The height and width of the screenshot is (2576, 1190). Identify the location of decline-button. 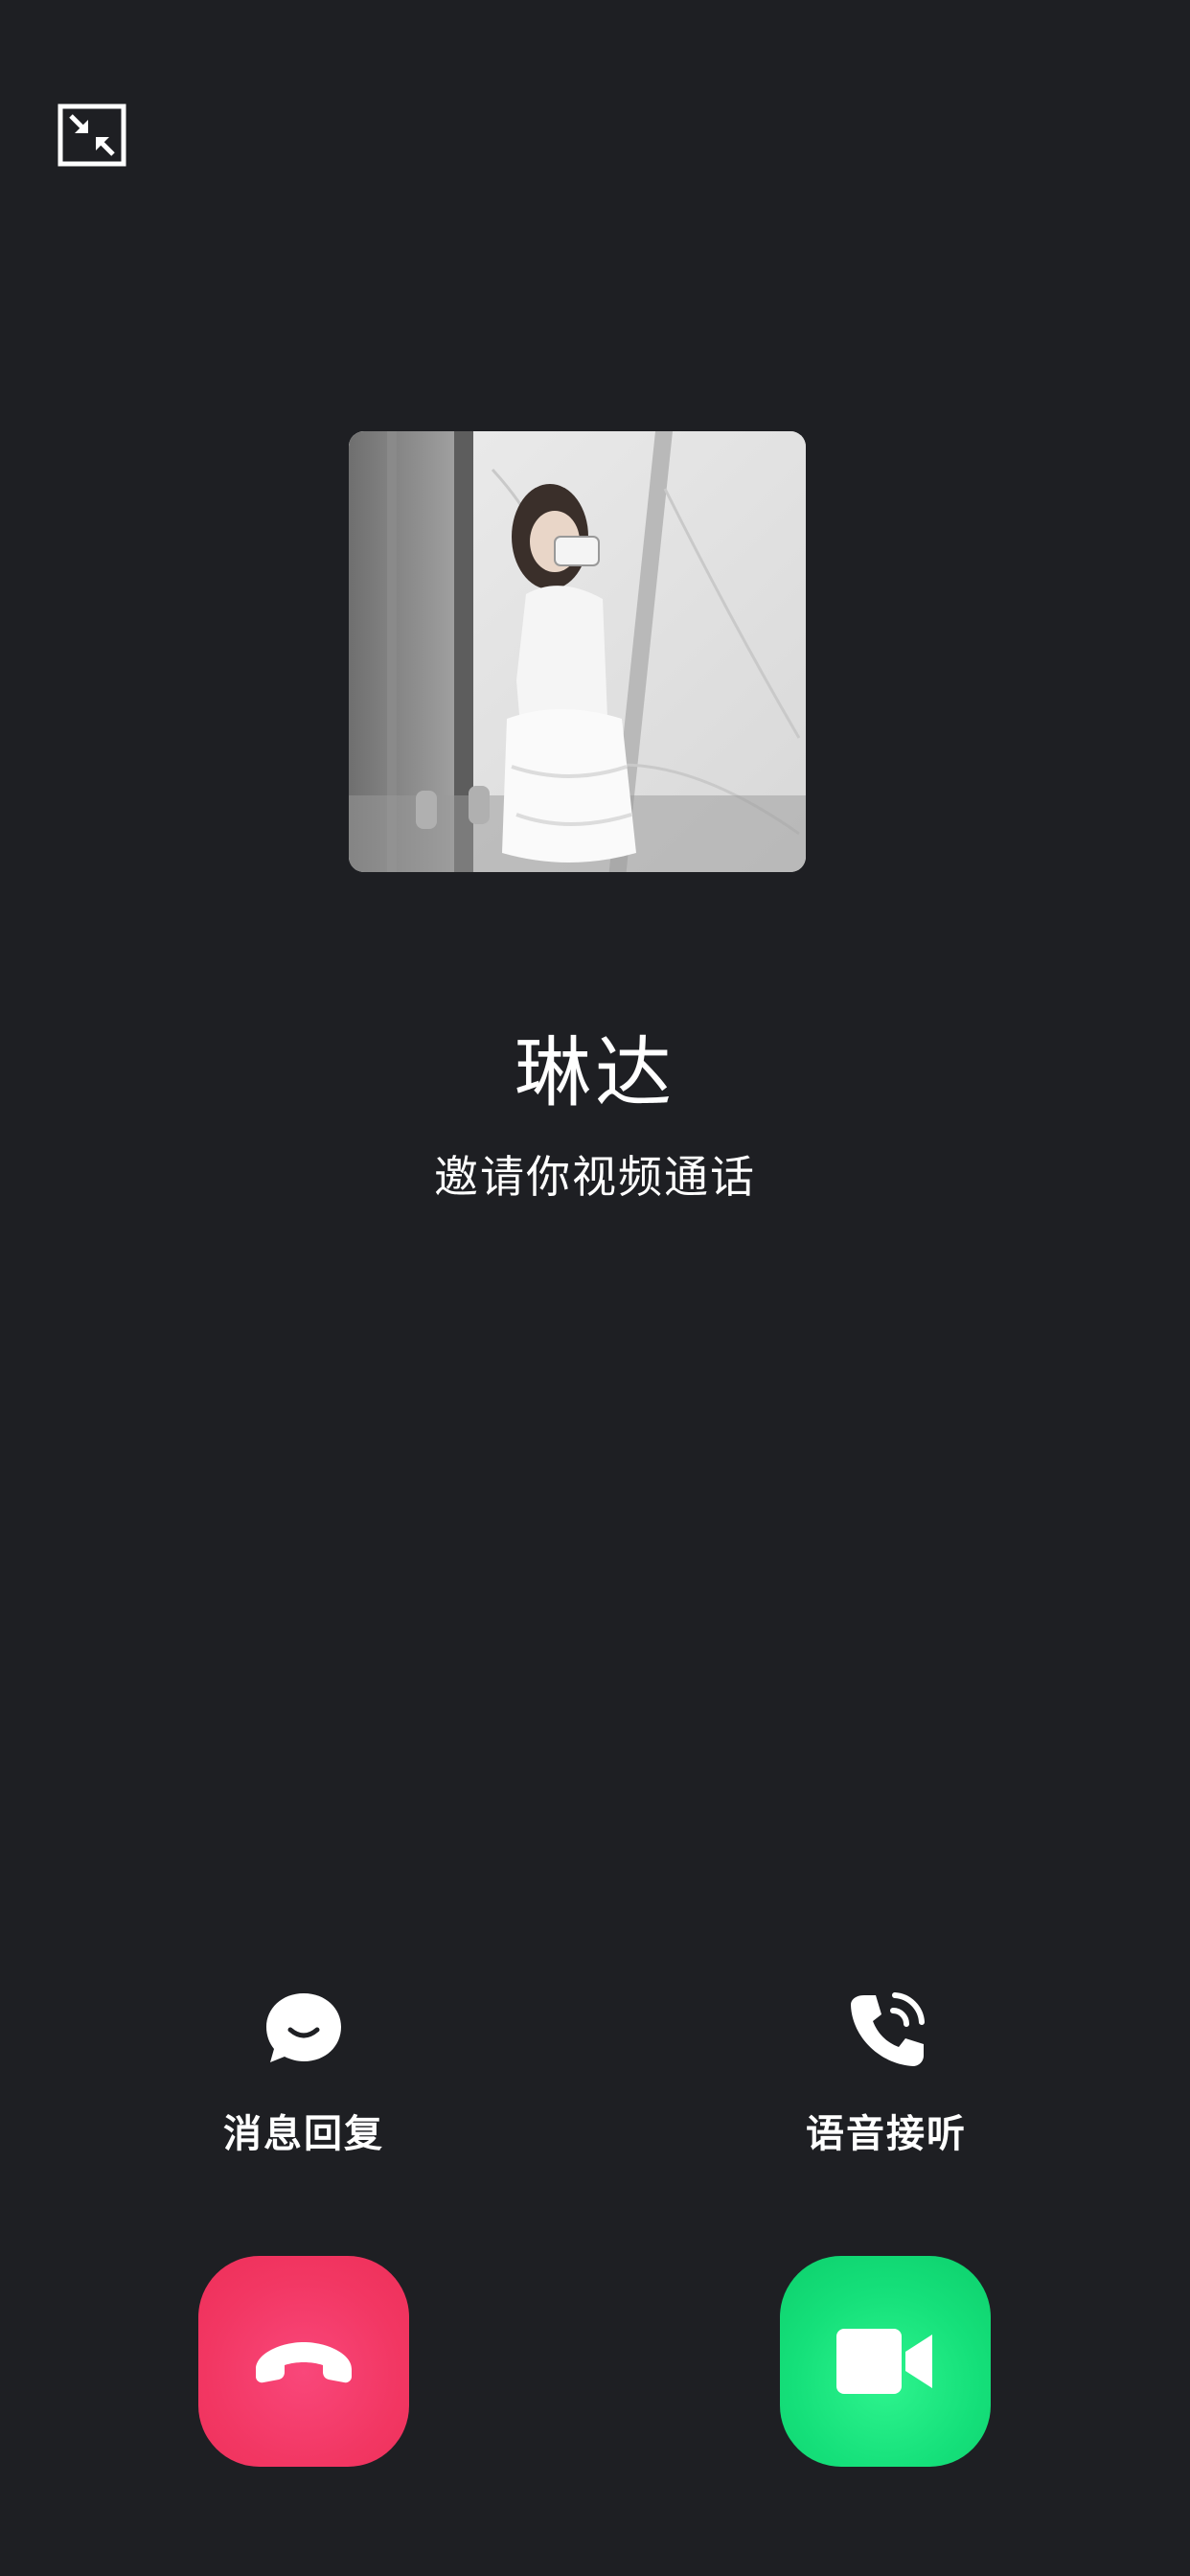
(303, 2361).